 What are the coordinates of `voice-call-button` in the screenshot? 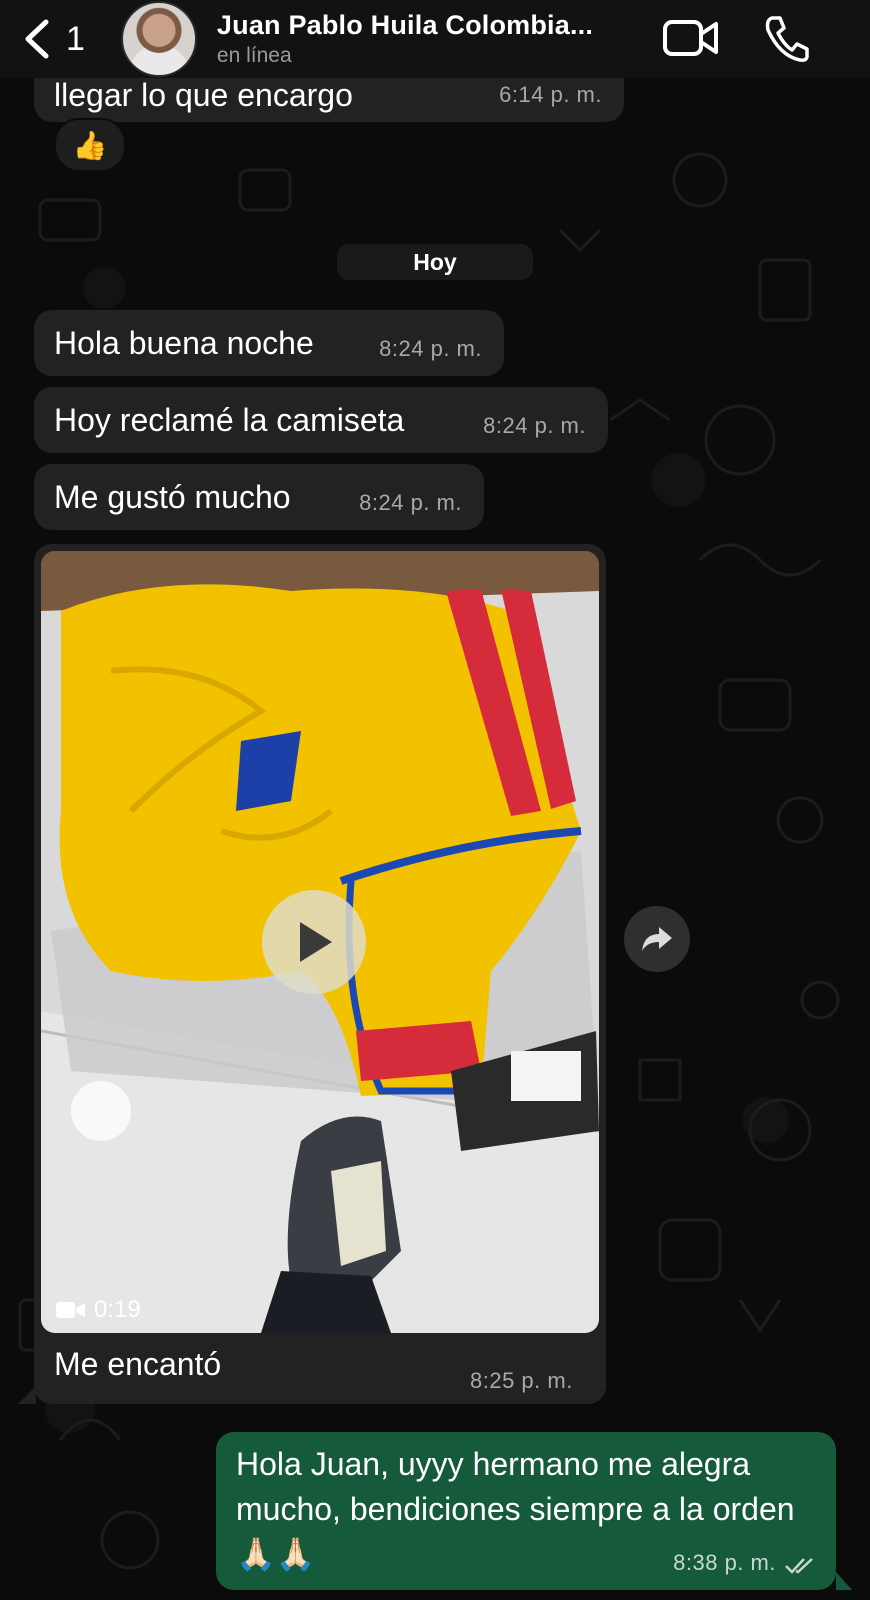 It's located at (786, 40).